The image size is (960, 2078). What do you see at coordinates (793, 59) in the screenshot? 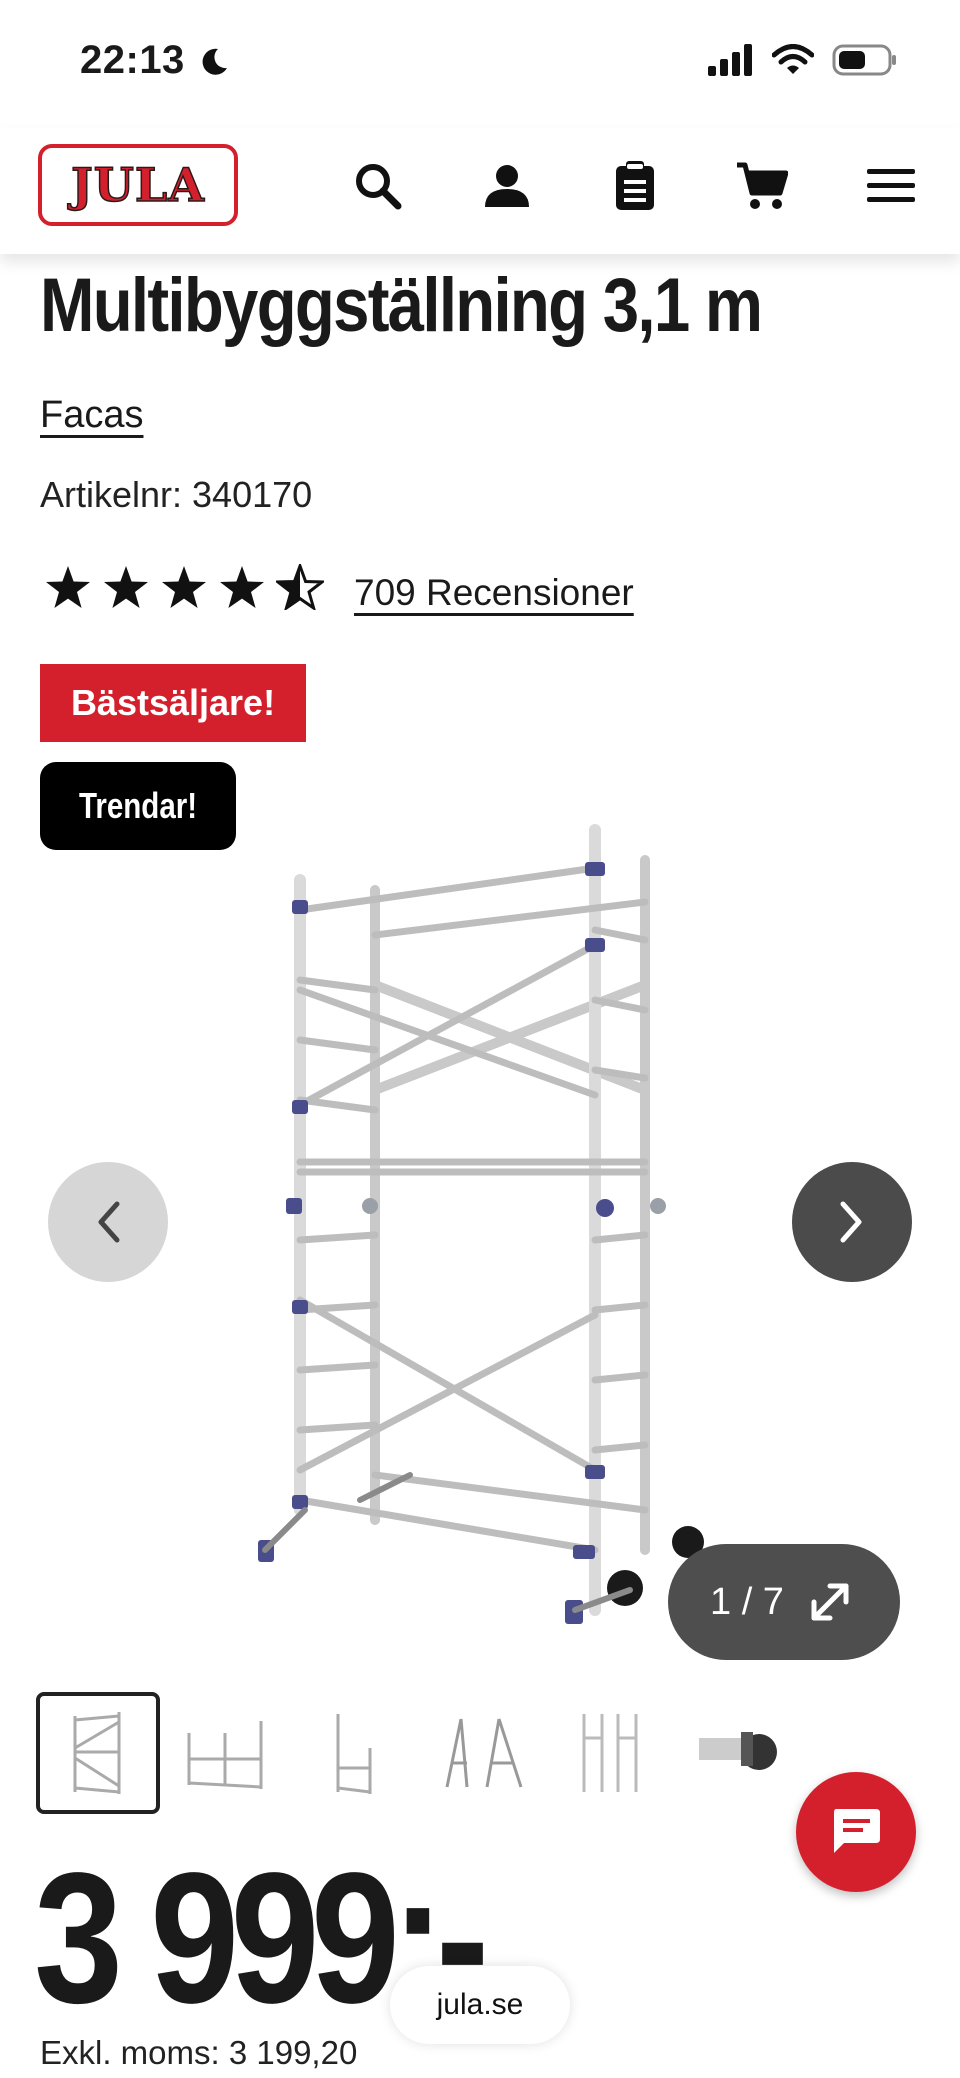
I see `wifi-icon` at bounding box center [793, 59].